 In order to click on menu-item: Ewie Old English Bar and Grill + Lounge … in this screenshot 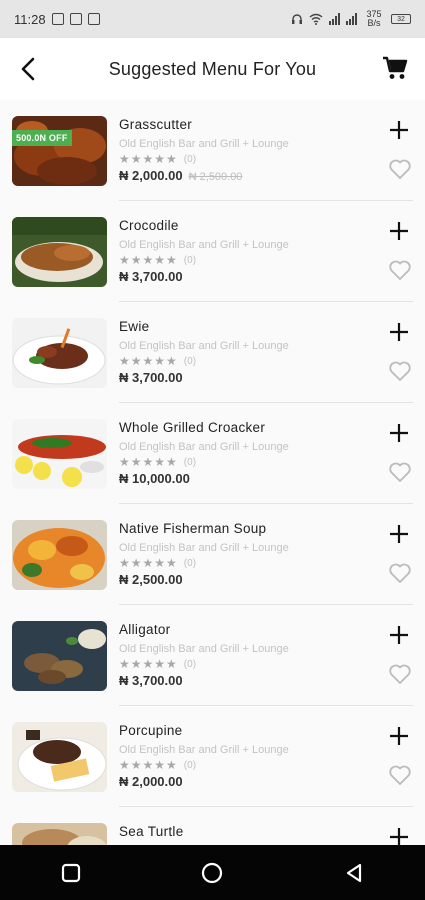, I will do `click(212, 352)`.